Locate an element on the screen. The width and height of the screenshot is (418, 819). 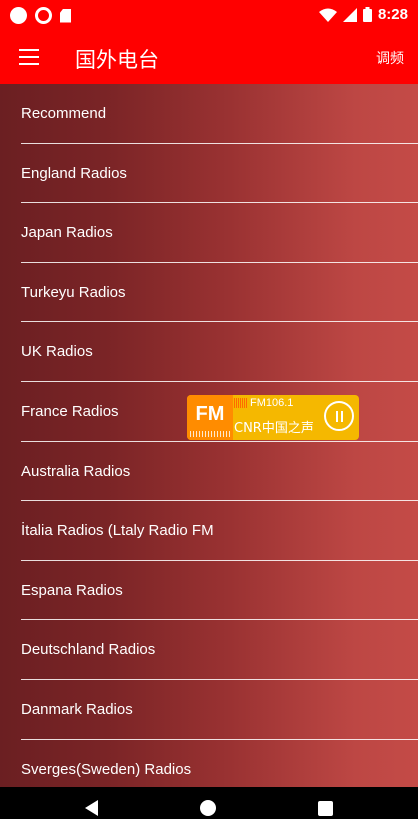
list-item-sweden: Sverges(Sweden) Radios is located at coordinates (219, 763).